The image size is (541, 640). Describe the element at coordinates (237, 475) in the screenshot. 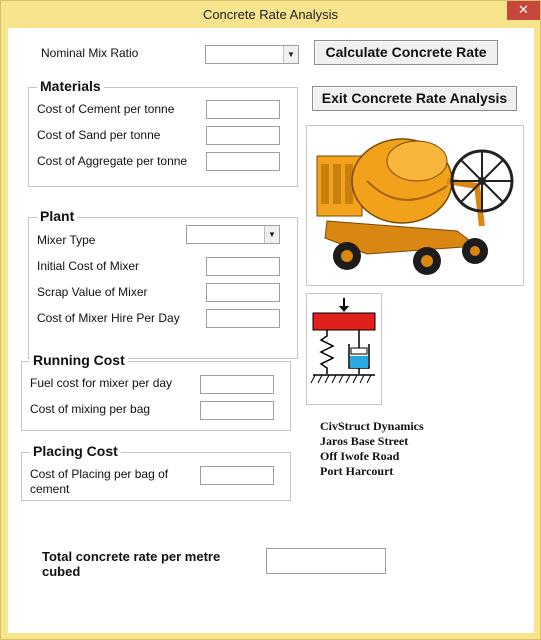

I see `placing-cost-field` at that location.